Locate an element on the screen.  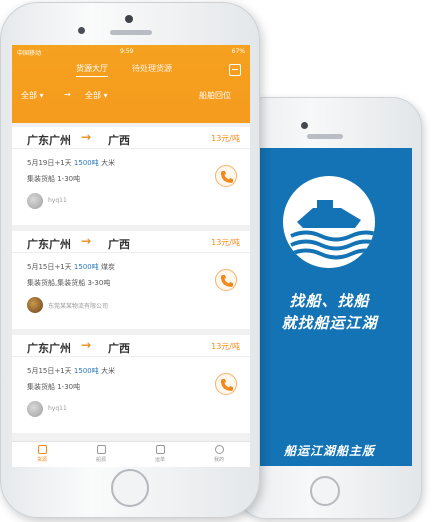
ship-requirement: 集装货船,集装货船 3-30吨 is located at coordinates (69, 283).